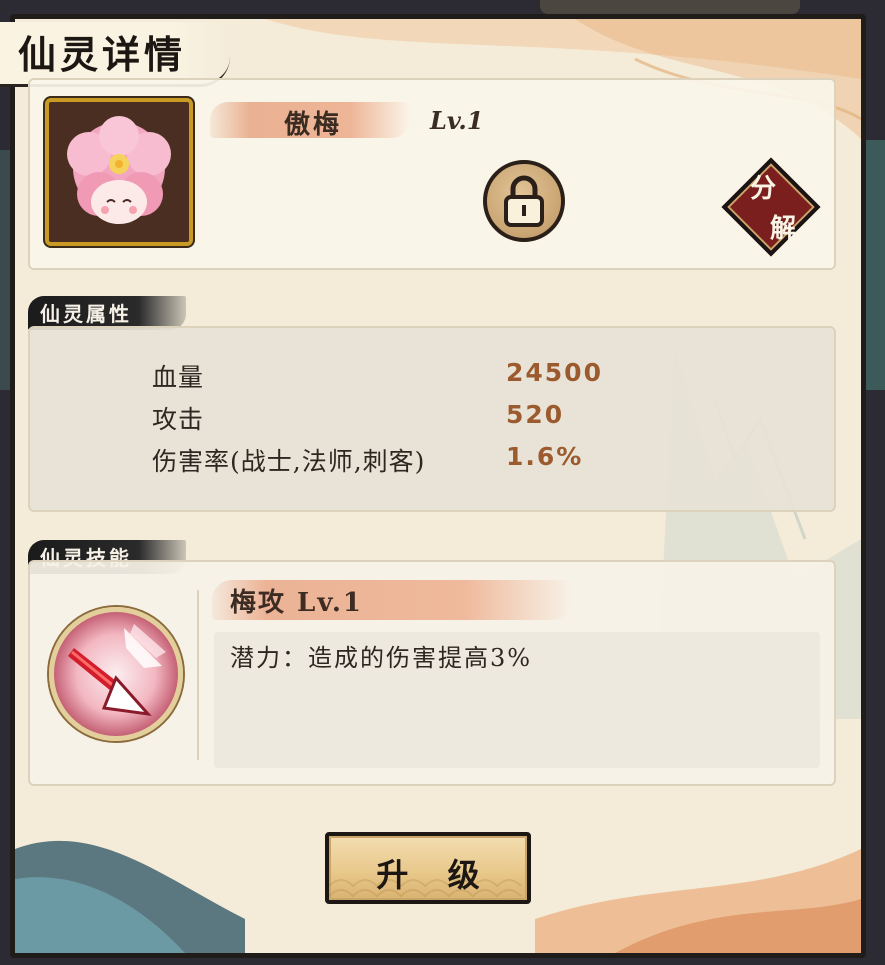 The image size is (885, 965). I want to click on lock-icon, so click(524, 201).